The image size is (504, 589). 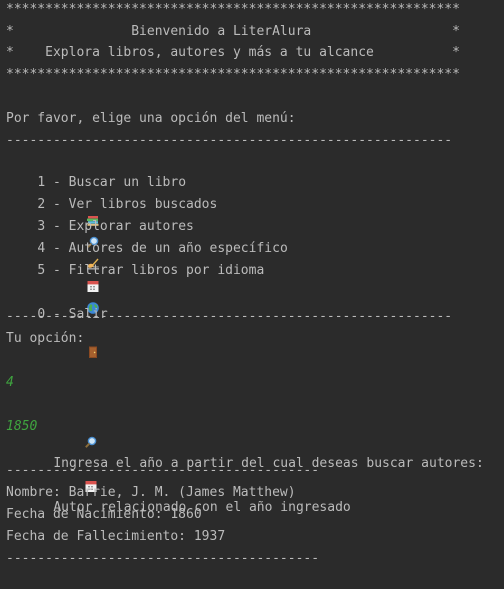 I want to click on menu-item-ver-libros: 2 - Ver libros buscados, so click(x=111, y=211).